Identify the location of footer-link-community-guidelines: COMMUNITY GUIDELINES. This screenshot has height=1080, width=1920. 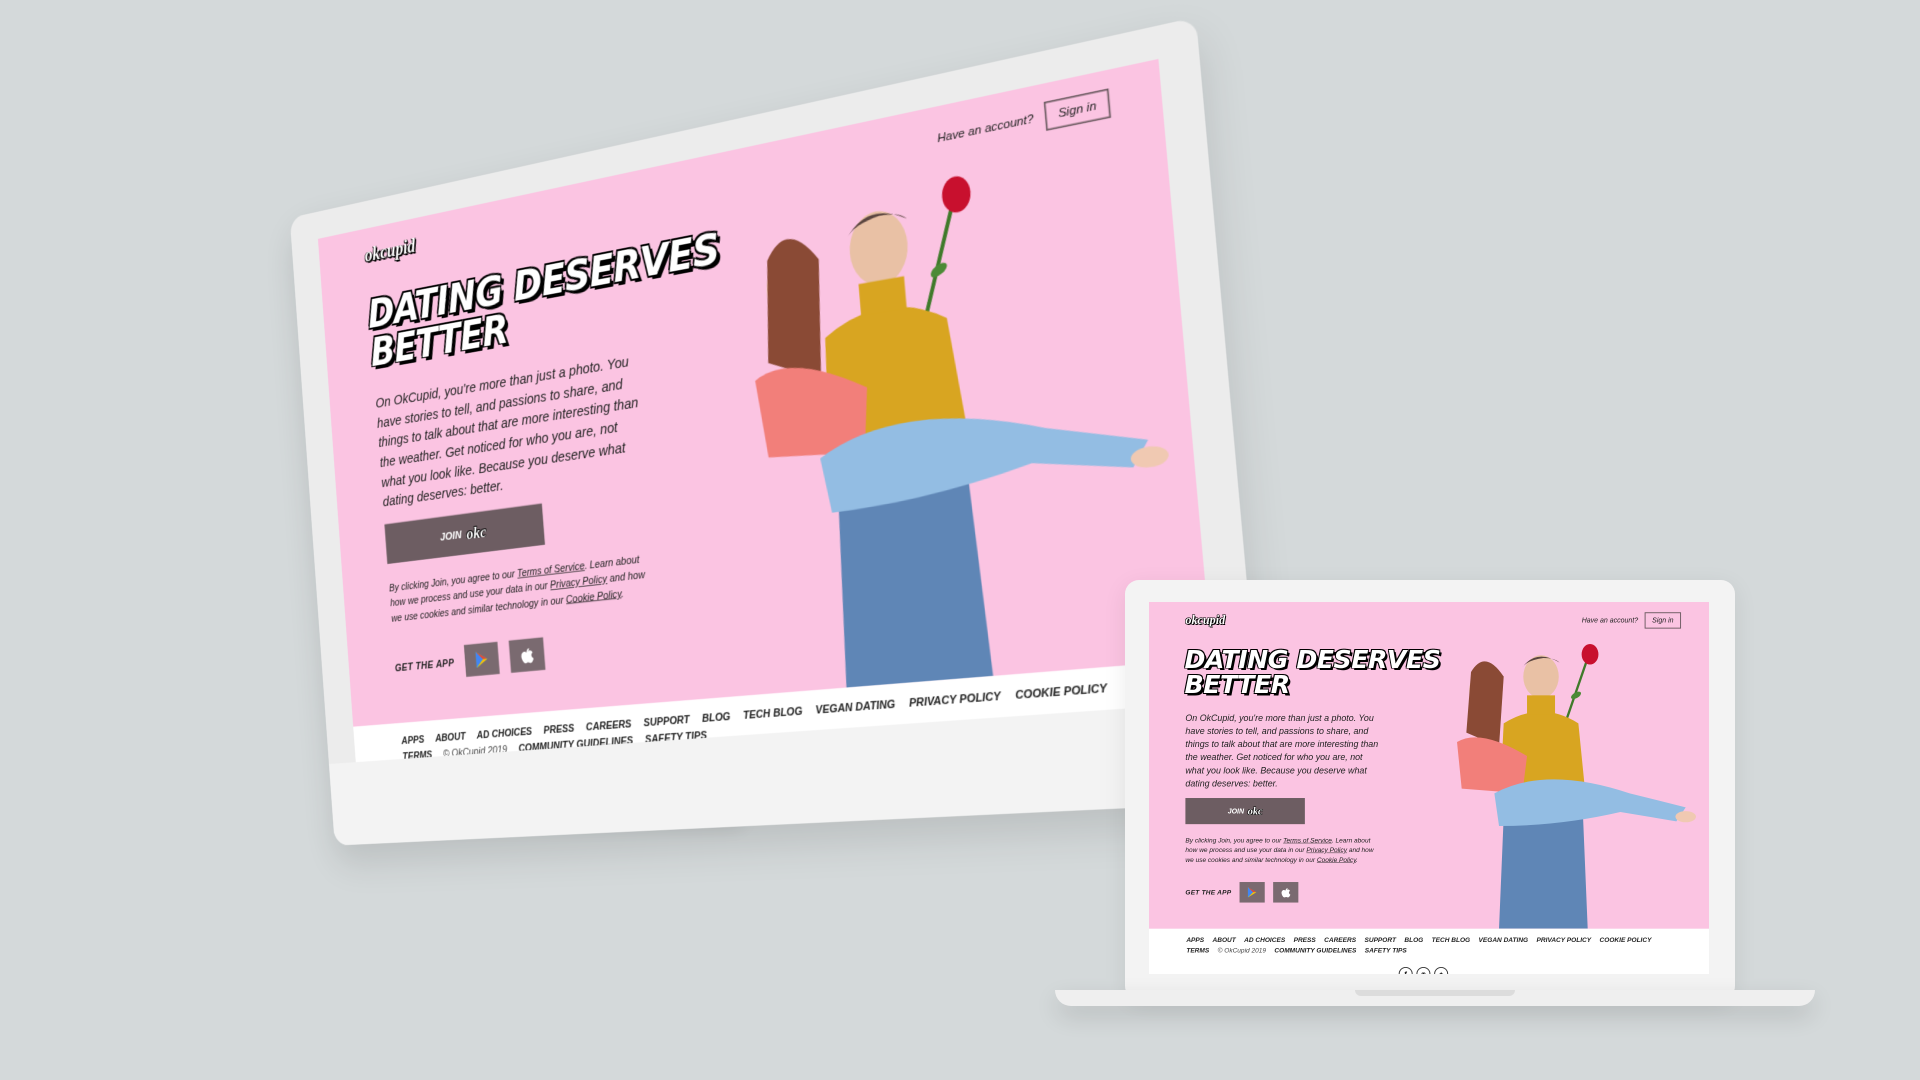
(1315, 949).